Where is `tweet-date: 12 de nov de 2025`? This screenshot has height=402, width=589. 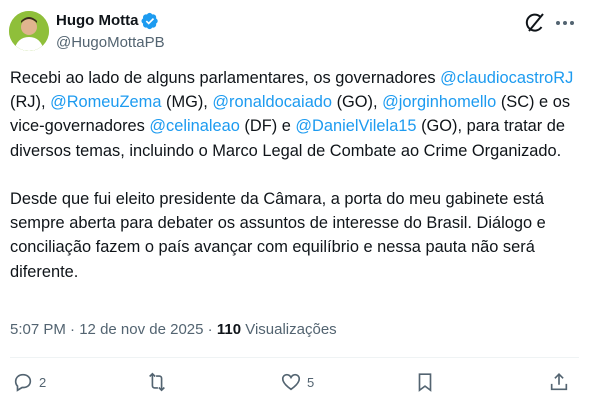 tweet-date: 12 de nov de 2025 is located at coordinates (141, 329).